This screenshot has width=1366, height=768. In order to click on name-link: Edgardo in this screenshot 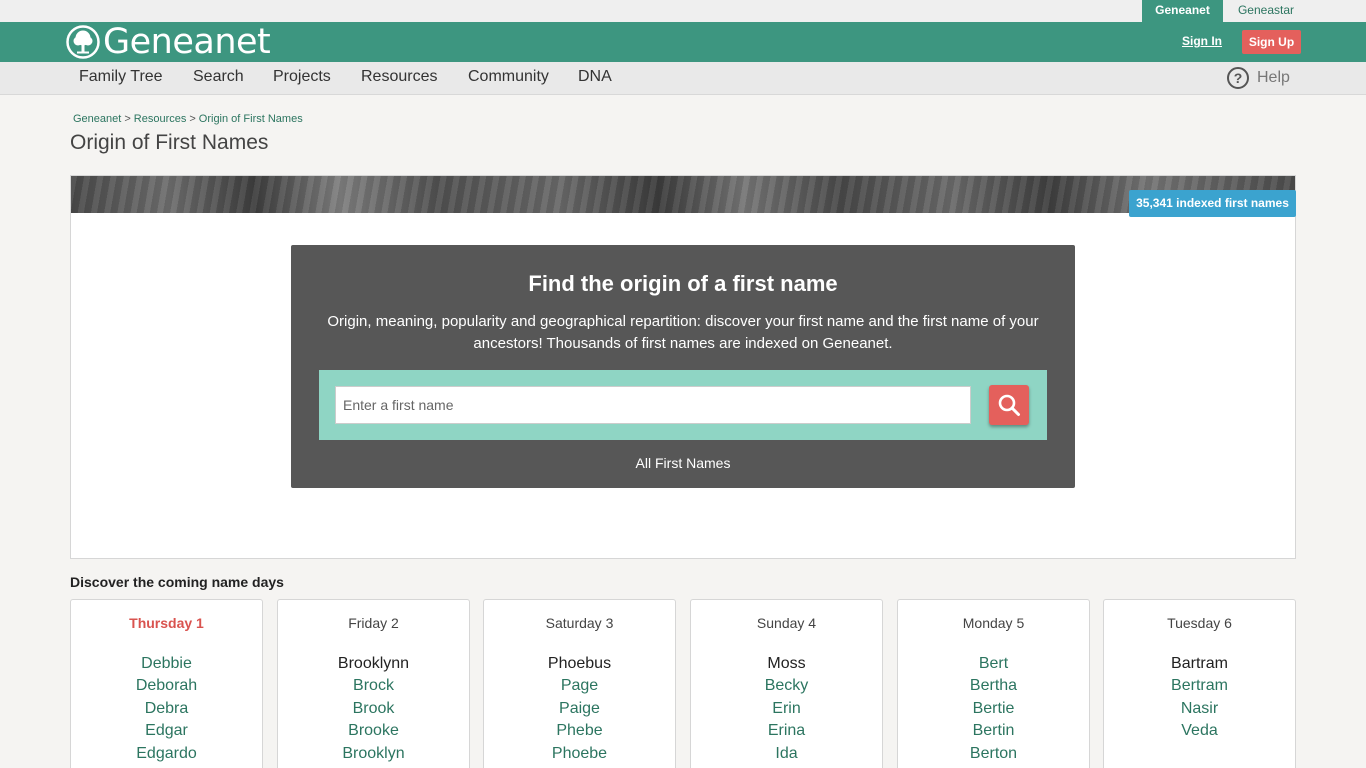, I will do `click(166, 754)`.